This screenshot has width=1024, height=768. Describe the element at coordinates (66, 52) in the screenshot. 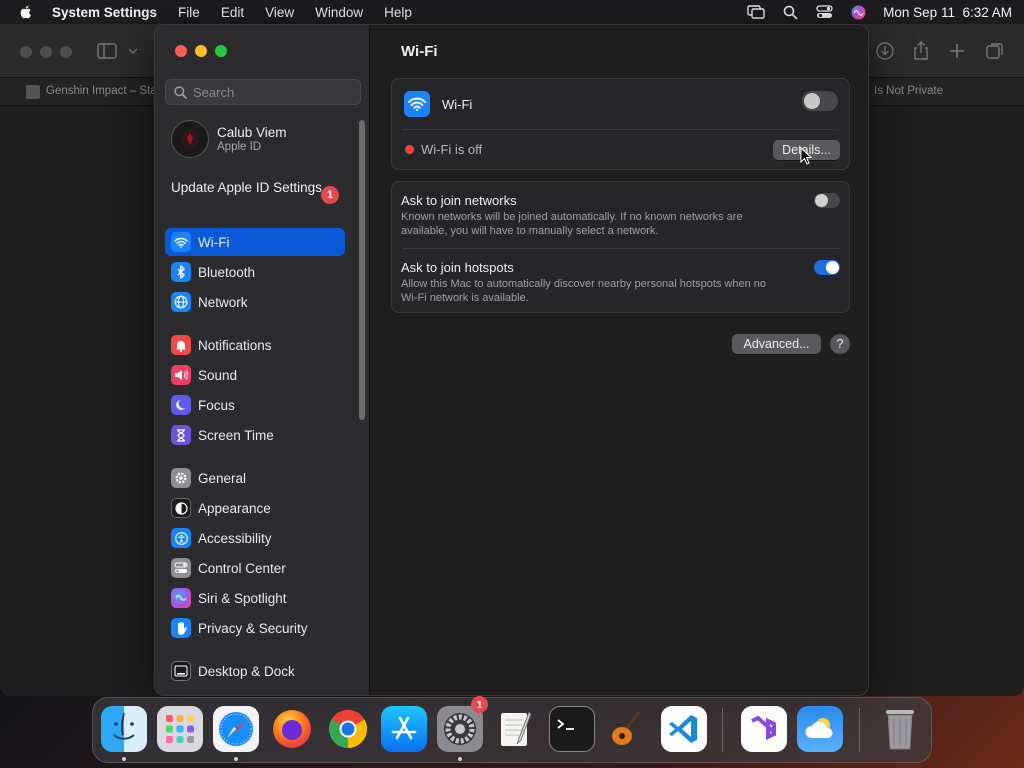

I see `browser-zoom-dot` at that location.